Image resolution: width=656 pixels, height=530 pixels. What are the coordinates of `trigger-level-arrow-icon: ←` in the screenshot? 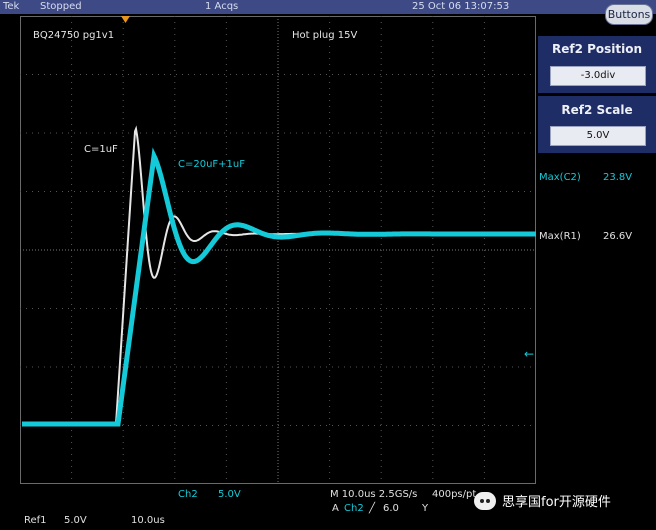 It's located at (529, 354).